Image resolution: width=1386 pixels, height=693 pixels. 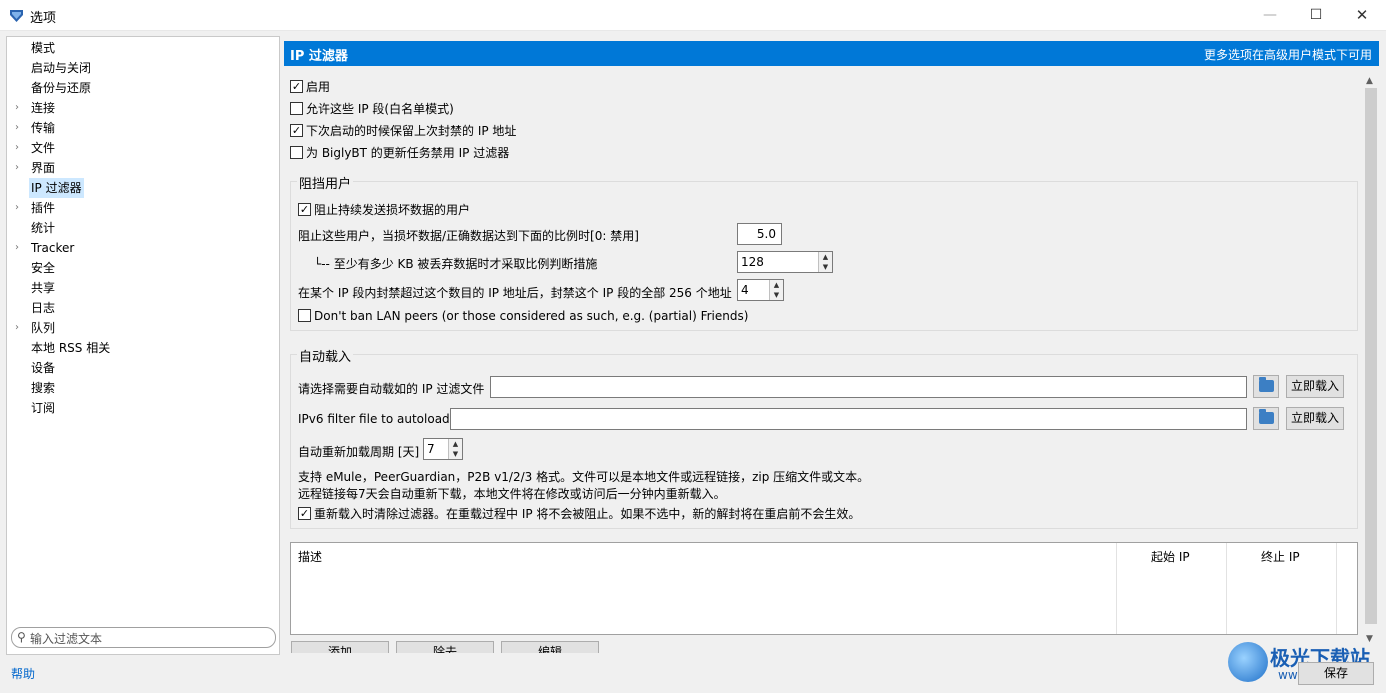 I want to click on block-bad-data-label: 阻止持续发送损坏数据的用户, so click(x=392, y=210).